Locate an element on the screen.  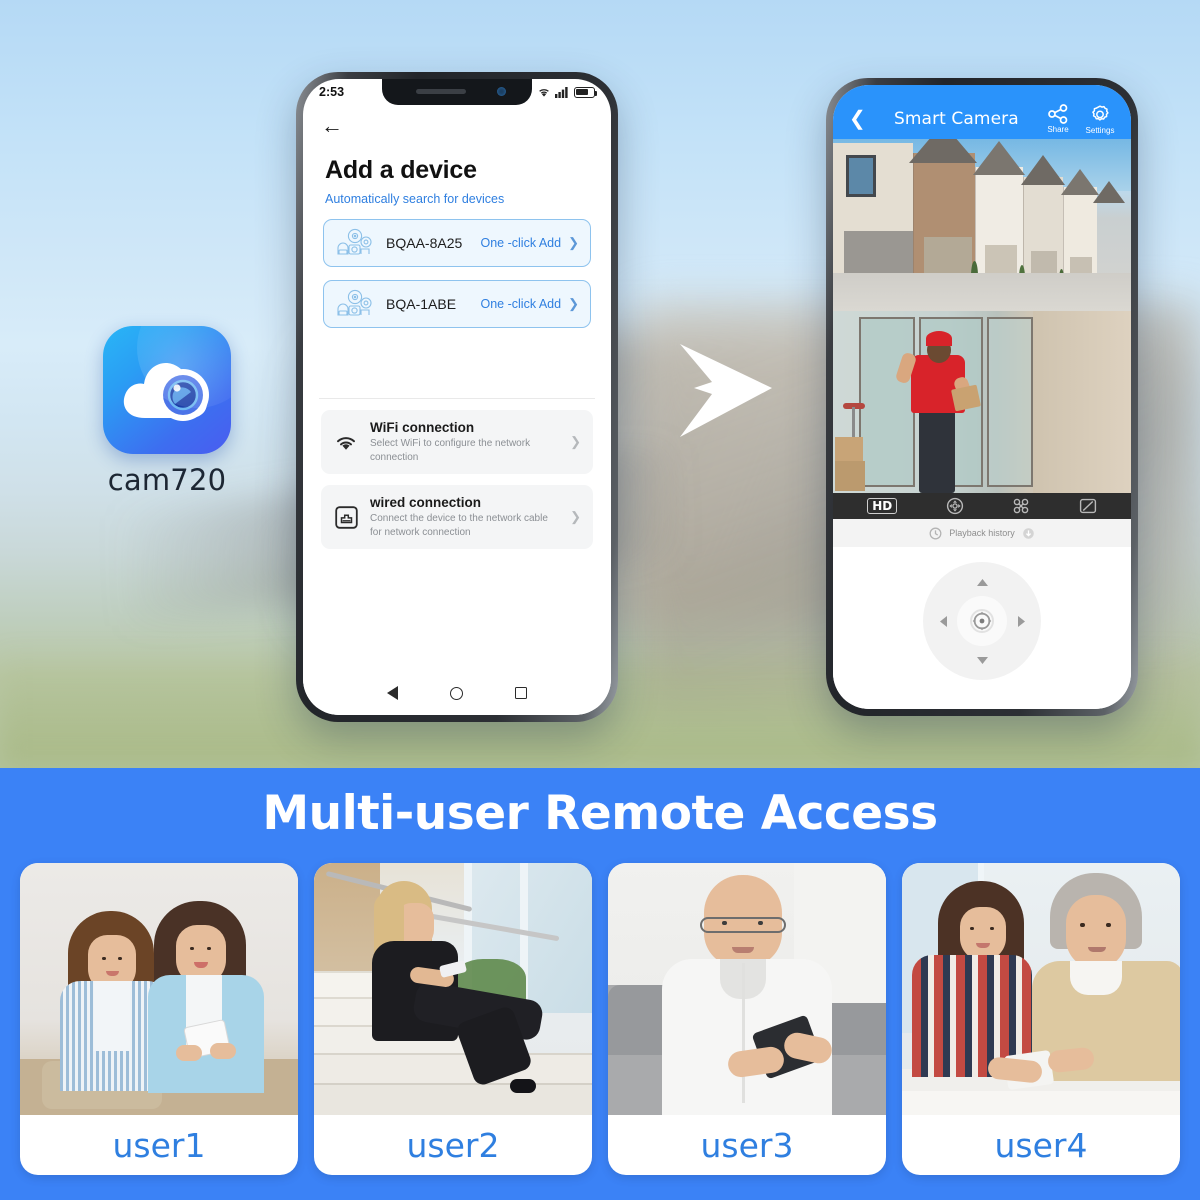
video-control-bar: HD is located at coordinates (982, 506).